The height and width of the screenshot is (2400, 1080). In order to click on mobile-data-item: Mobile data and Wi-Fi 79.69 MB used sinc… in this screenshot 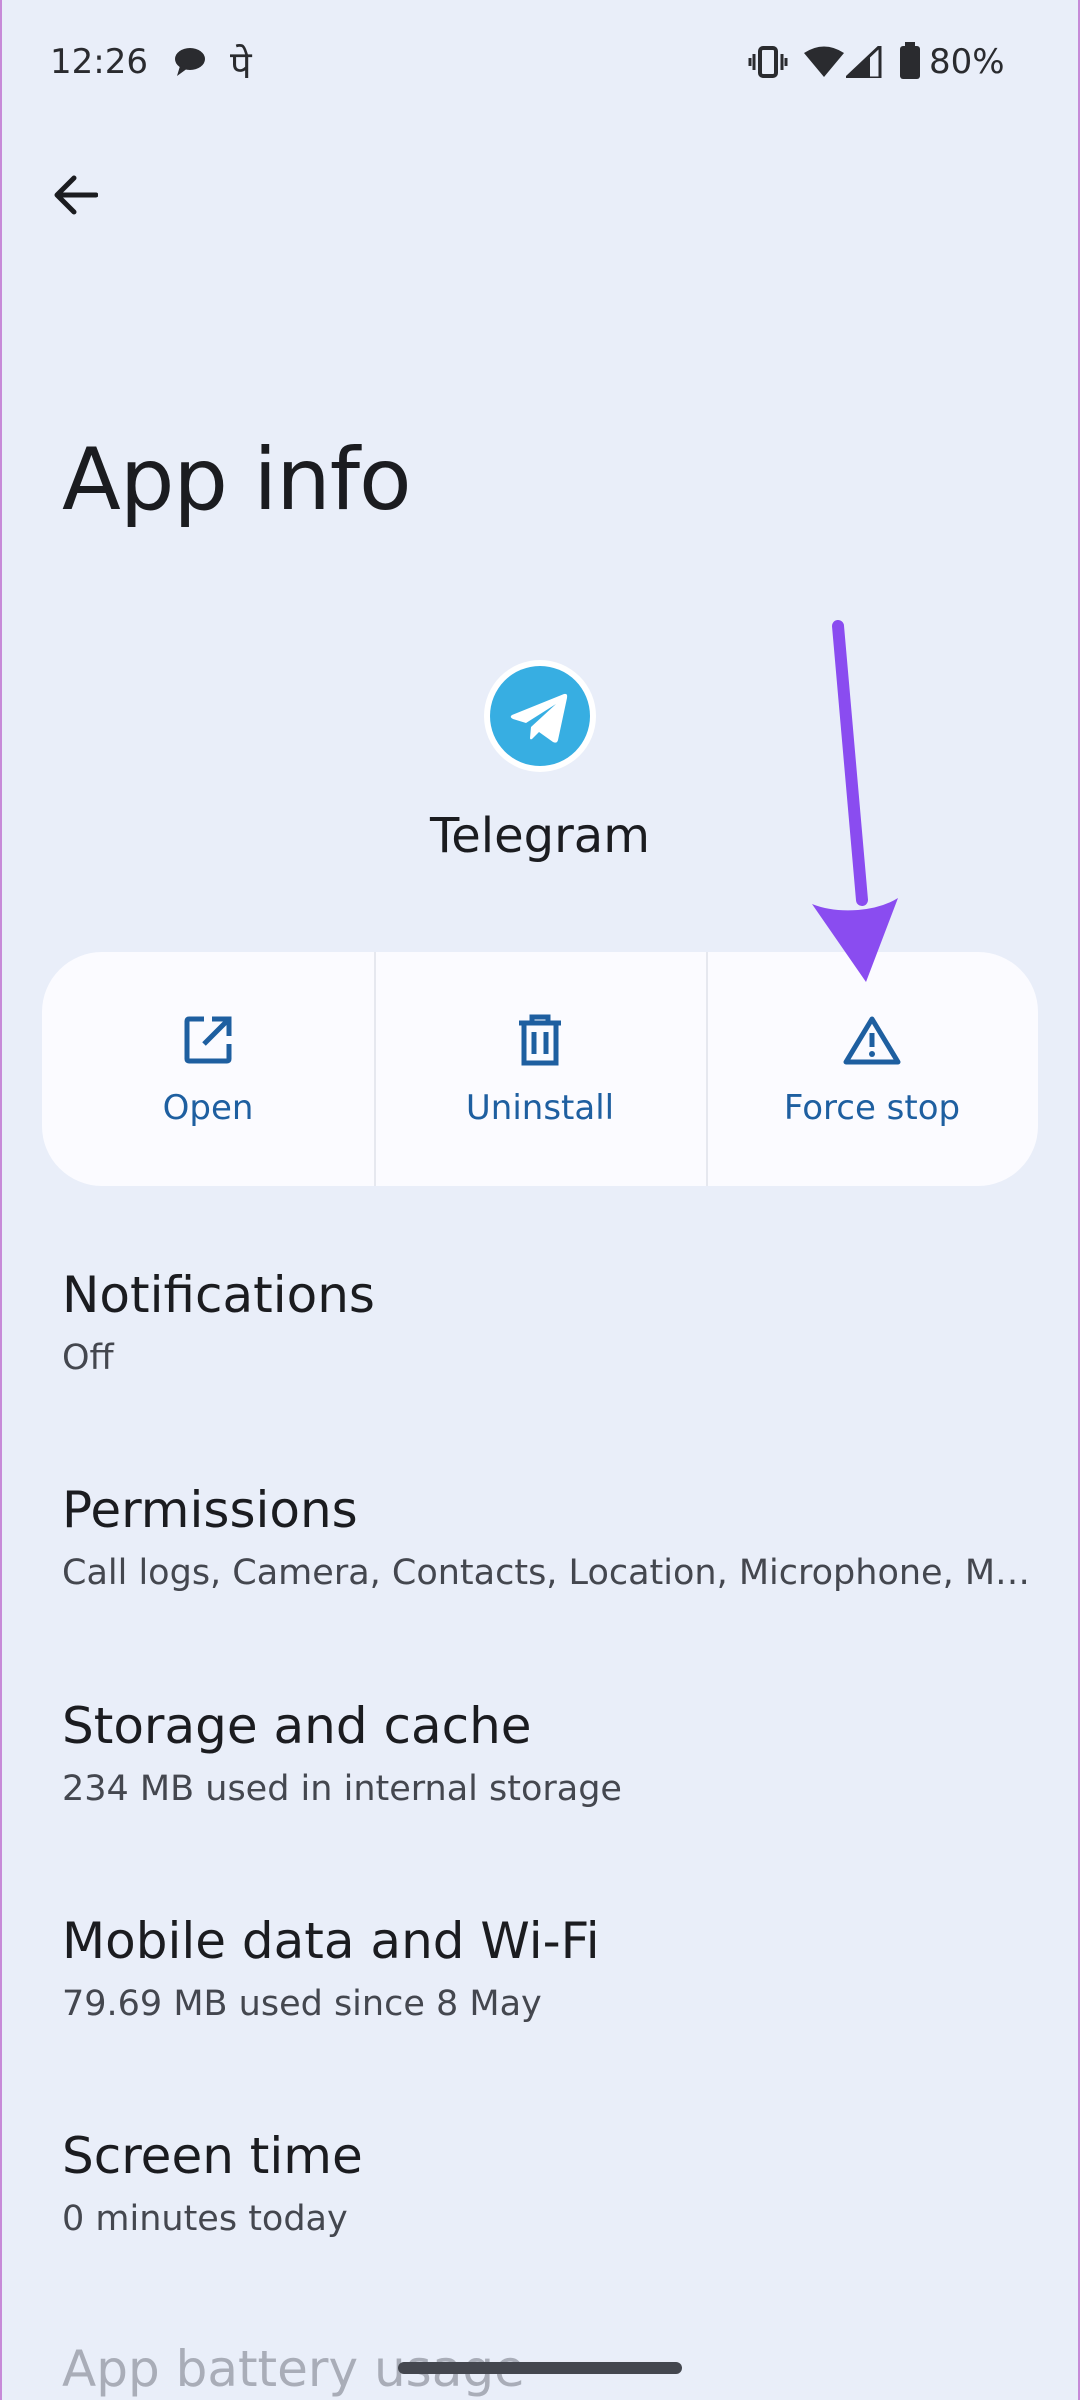, I will do `click(547, 1968)`.